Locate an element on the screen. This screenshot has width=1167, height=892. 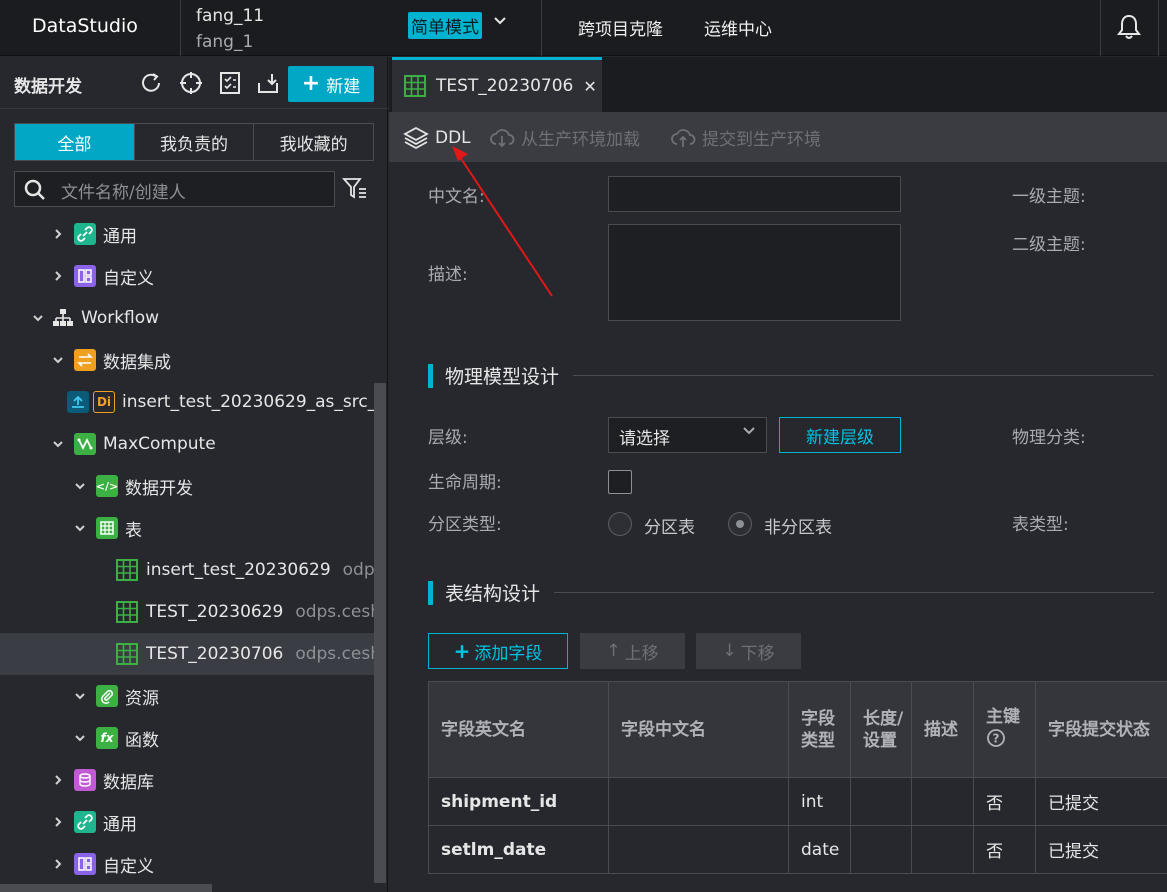
tab-label: TEST_20230706 is located at coordinates (505, 86).